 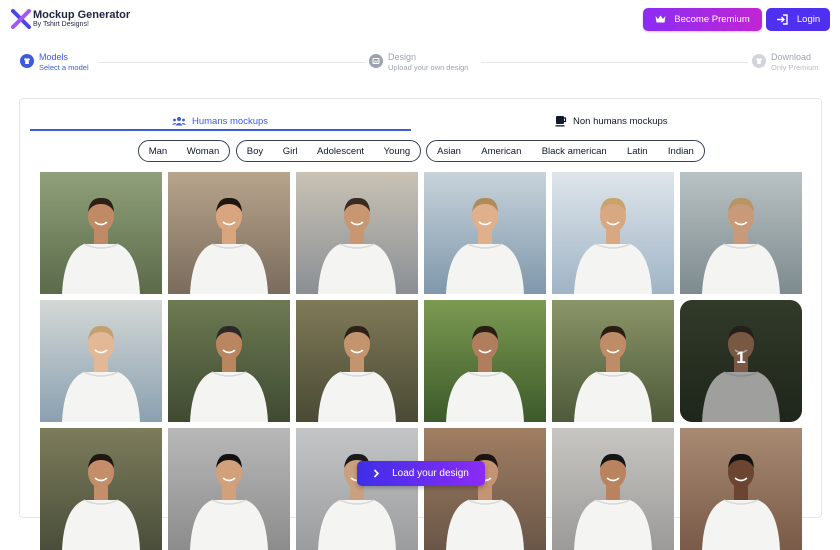 I want to click on load-your-design-label: Load your design, so click(x=430, y=473).